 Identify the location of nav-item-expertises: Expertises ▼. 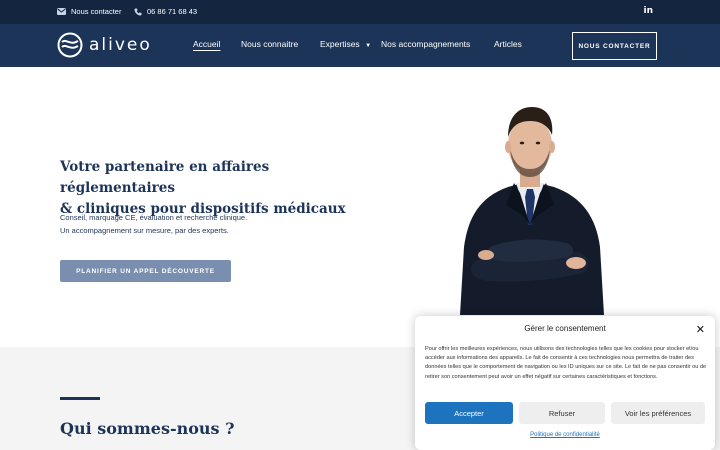
(345, 44).